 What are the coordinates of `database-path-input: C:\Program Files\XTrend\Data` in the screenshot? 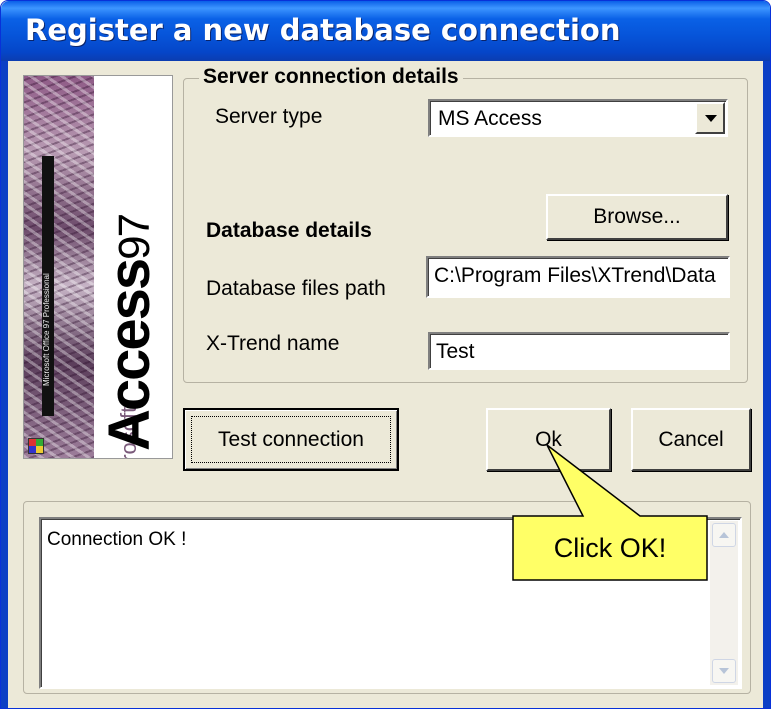 It's located at (578, 277).